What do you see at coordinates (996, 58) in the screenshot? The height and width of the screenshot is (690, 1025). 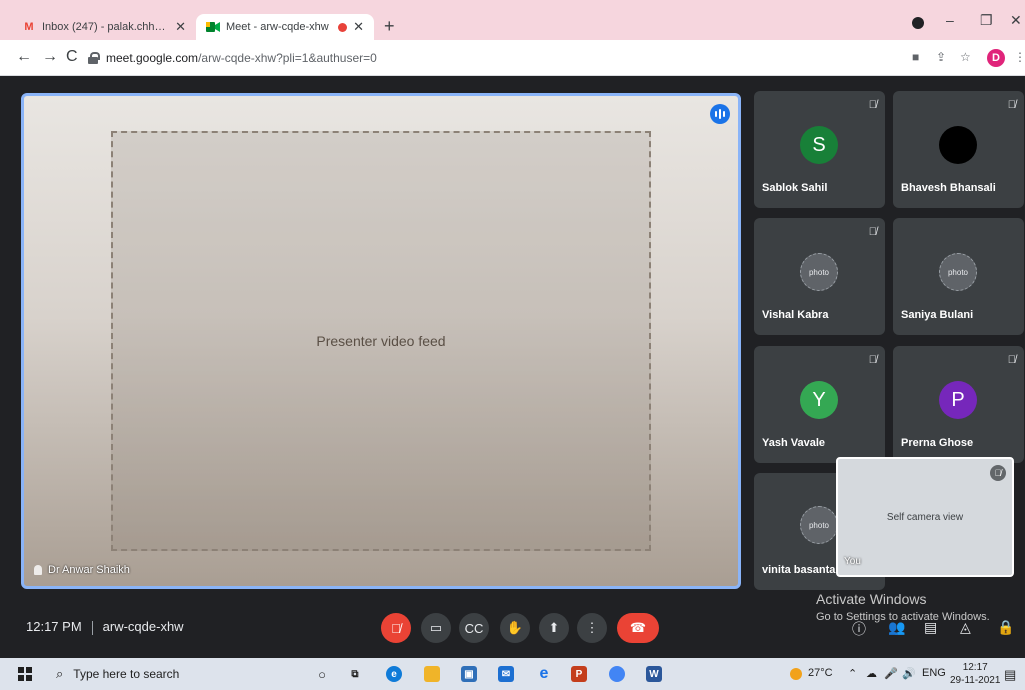 I see `profile-avatar: D` at bounding box center [996, 58].